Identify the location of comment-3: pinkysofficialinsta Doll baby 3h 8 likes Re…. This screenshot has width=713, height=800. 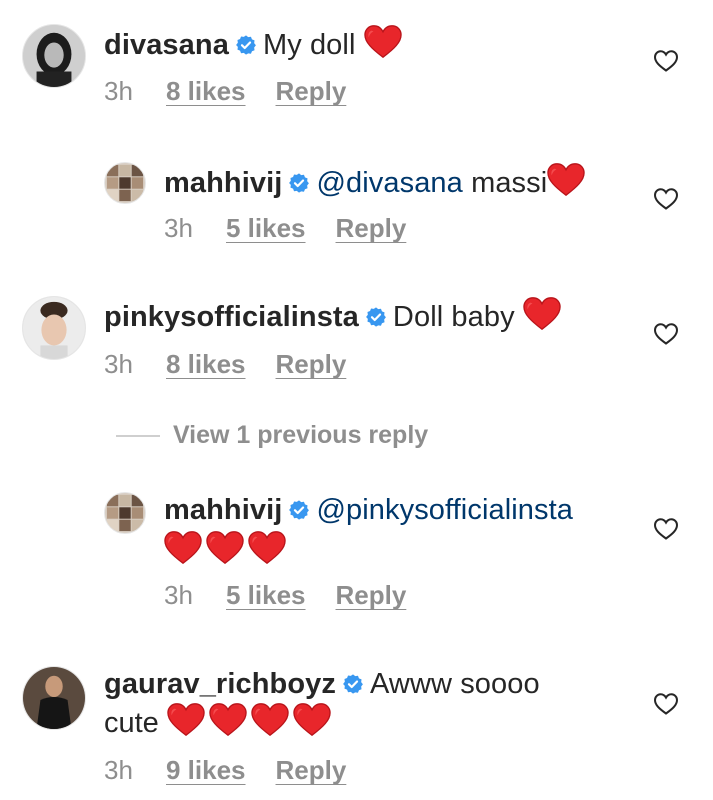
(356, 340).